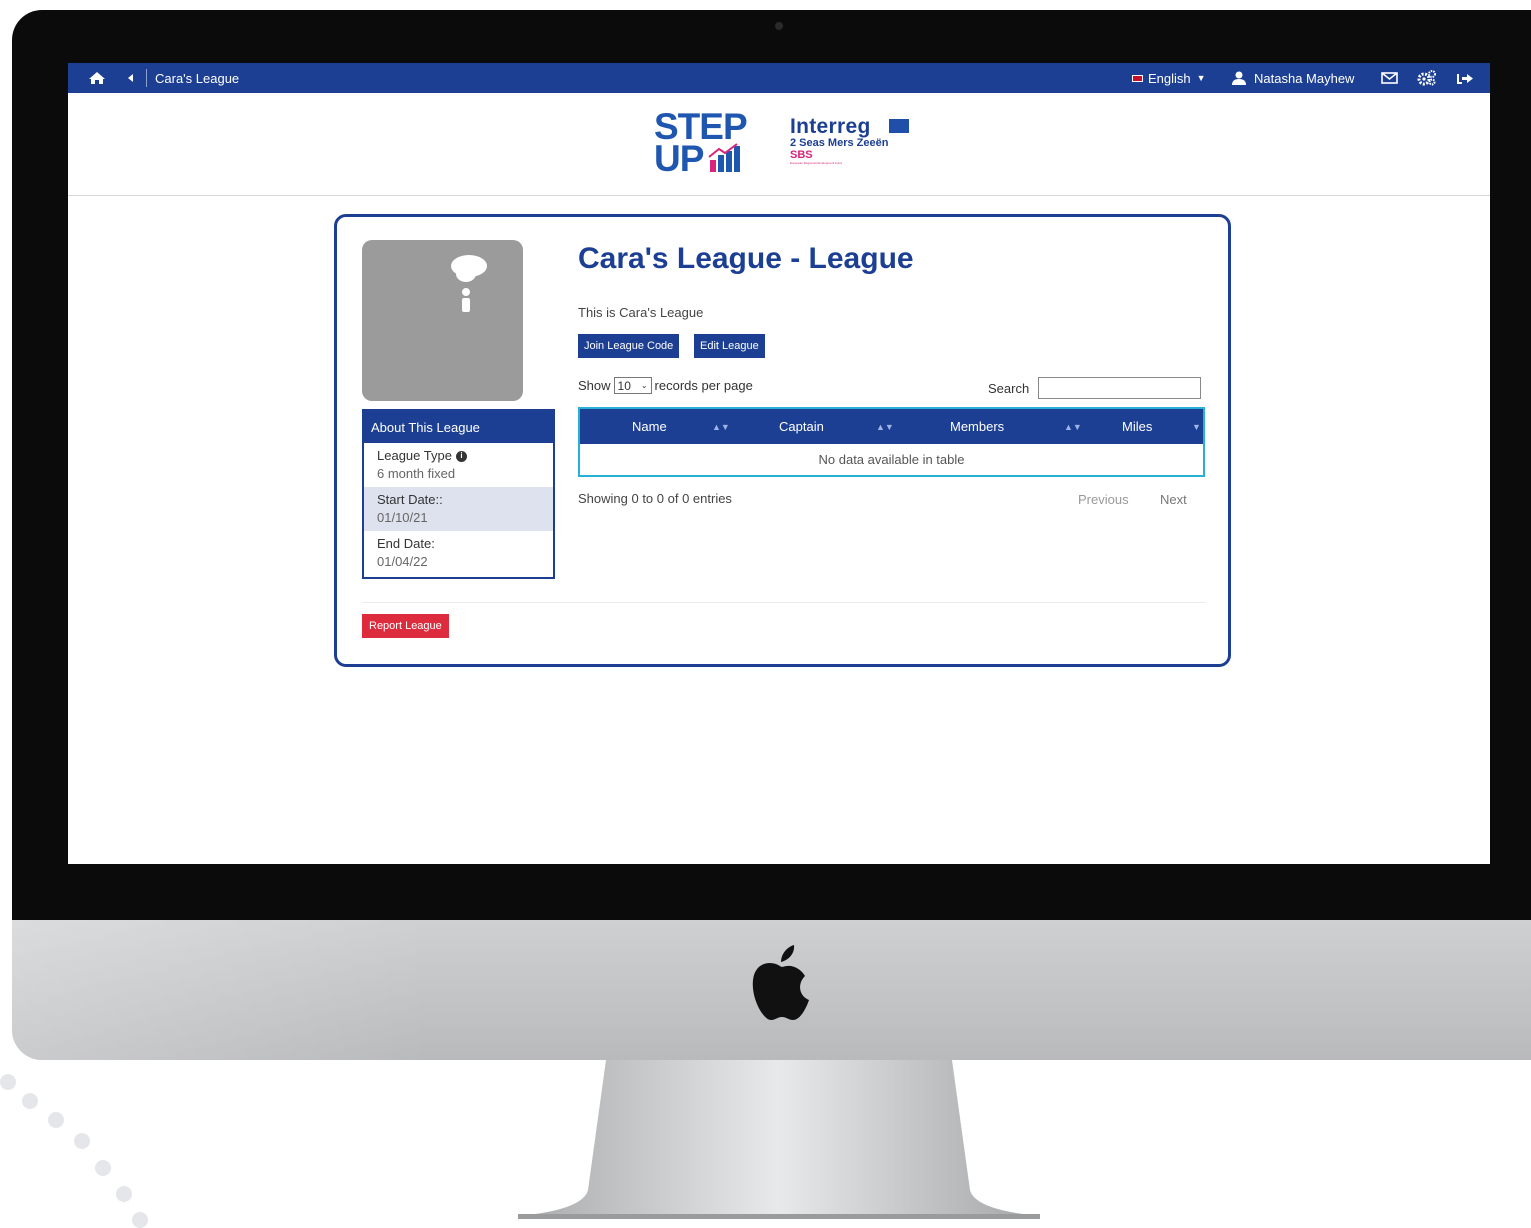  What do you see at coordinates (746, 258) in the screenshot?
I see `page-title: Cara's League - League` at bounding box center [746, 258].